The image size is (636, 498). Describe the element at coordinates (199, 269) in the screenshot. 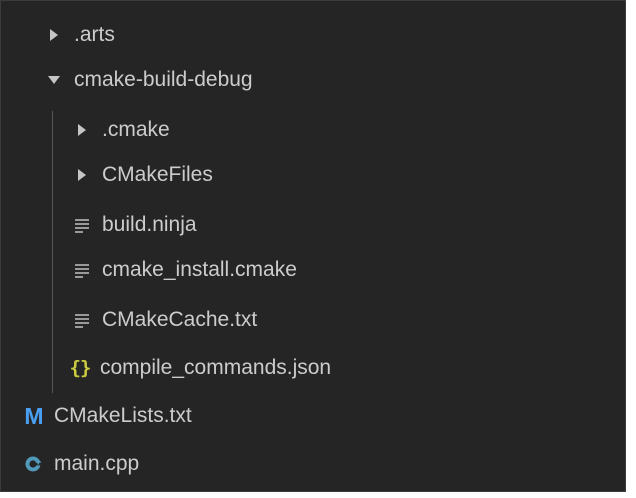

I see `tree-item-label: cmake_install.cmake` at that location.